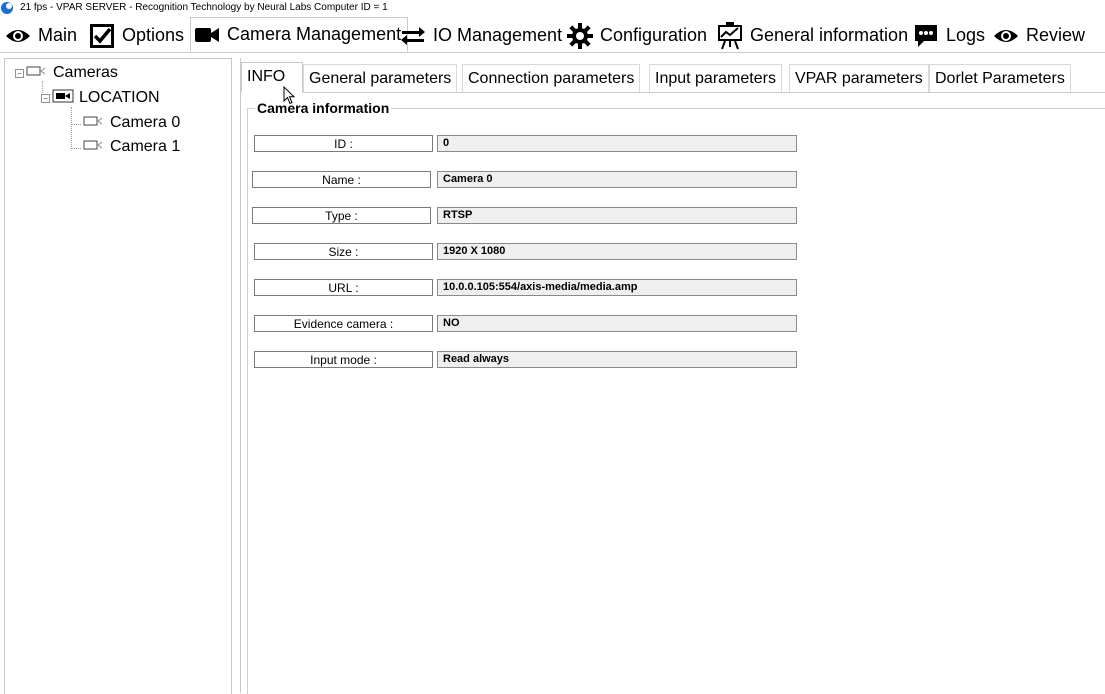 Image resolution: width=1105 pixels, height=694 pixels. What do you see at coordinates (551, 78) in the screenshot?
I see `tab-connection-parameters: Connection parameters` at bounding box center [551, 78].